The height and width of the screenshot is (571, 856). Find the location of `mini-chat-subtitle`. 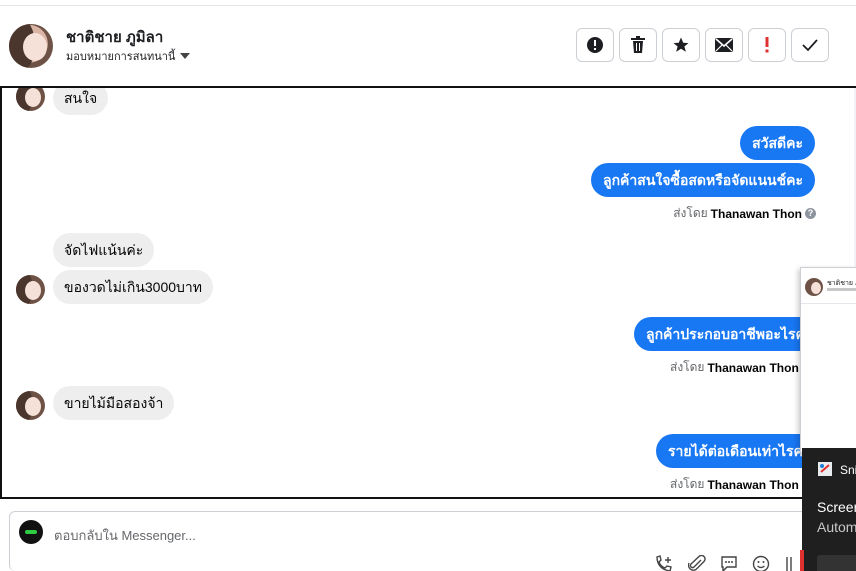

mini-chat-subtitle is located at coordinates (841, 289).